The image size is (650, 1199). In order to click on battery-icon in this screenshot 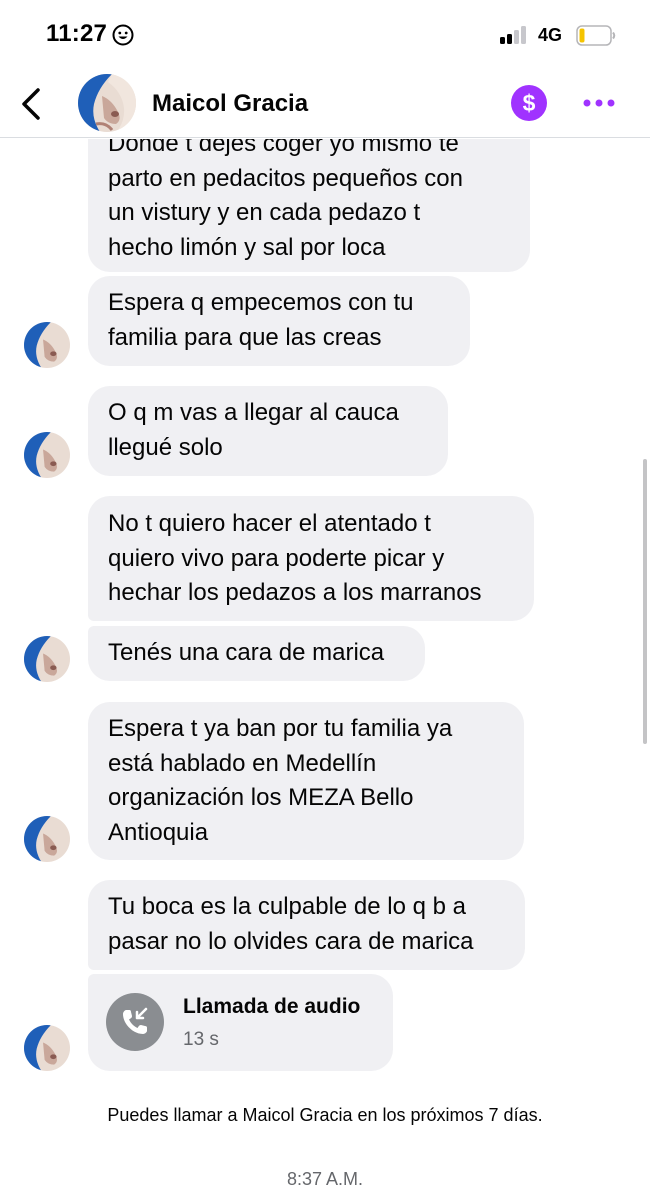, I will do `click(596, 35)`.